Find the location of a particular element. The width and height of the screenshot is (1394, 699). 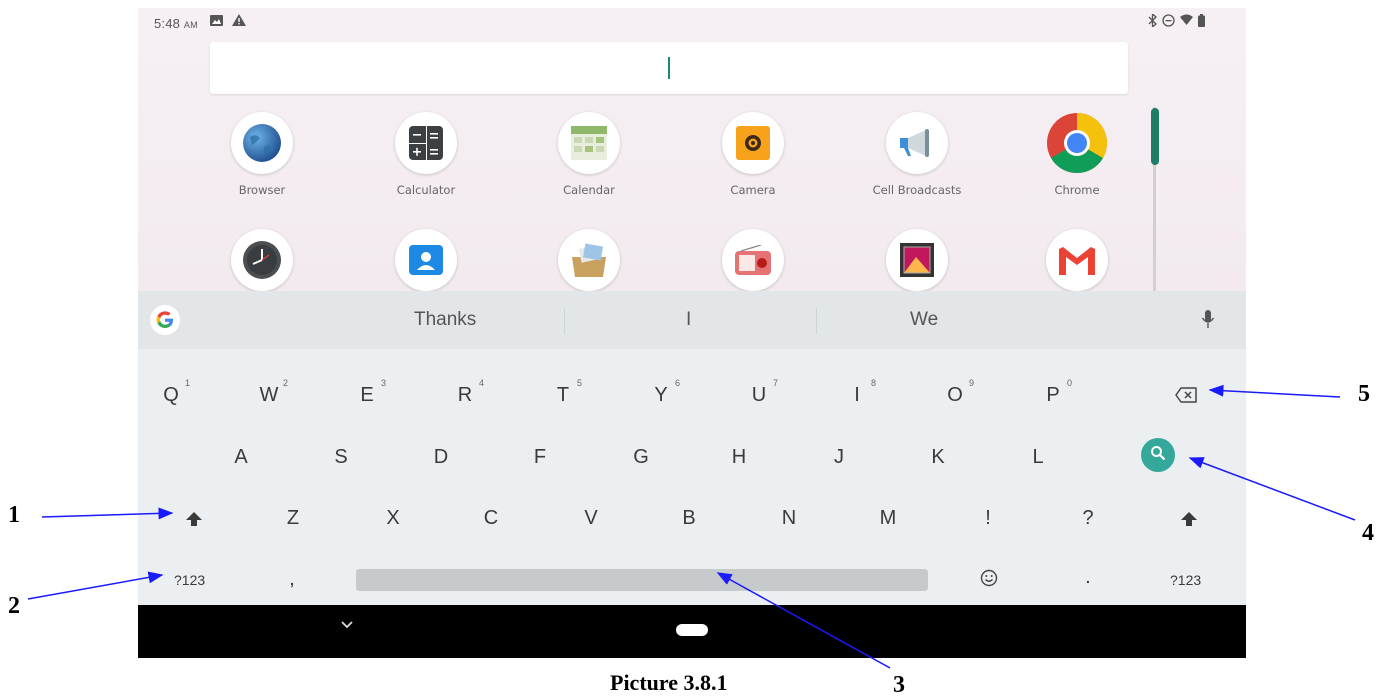

callout-5: 5 is located at coordinates (1364, 394).